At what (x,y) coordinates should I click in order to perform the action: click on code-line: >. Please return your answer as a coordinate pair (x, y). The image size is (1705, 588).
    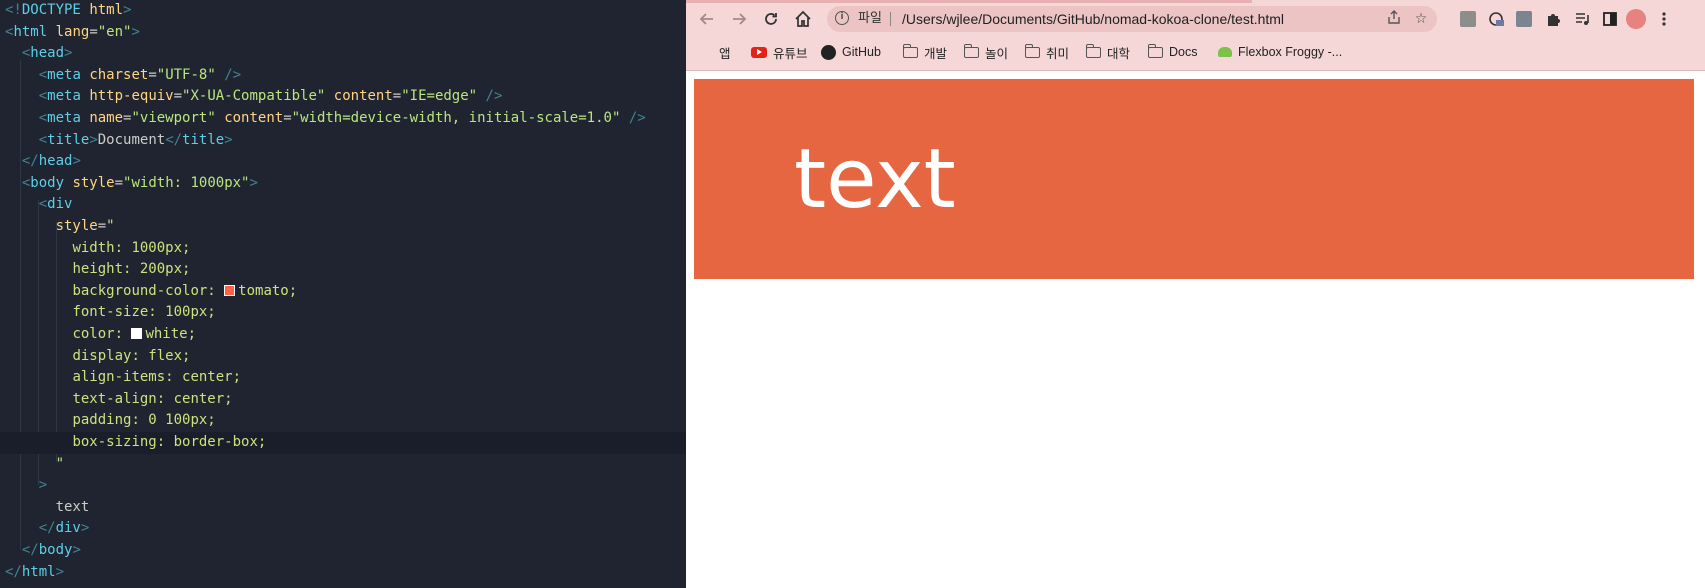
    Looking at the image, I should click on (343, 486).